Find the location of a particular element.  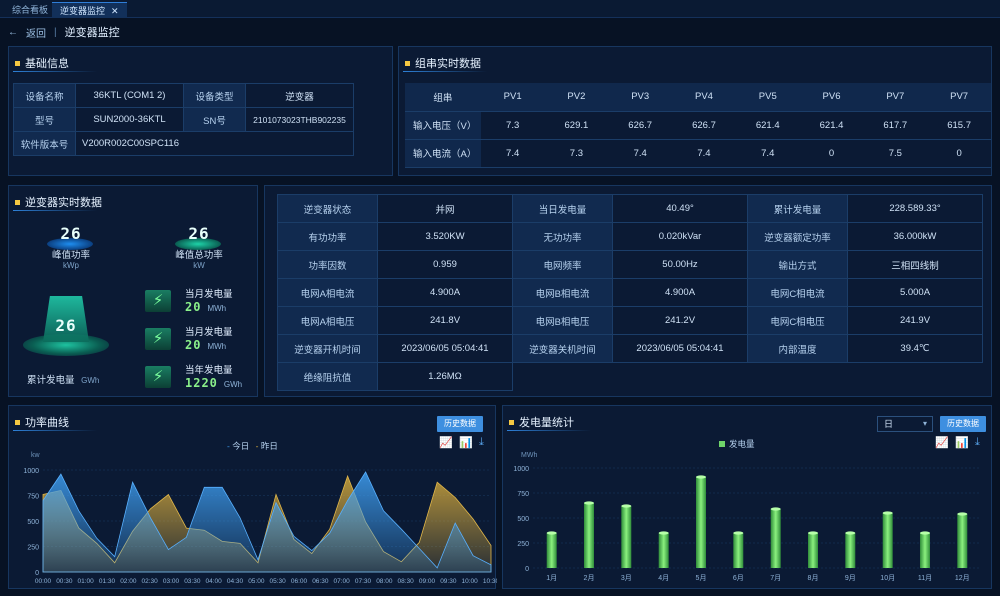

param-value: 0.020kVar is located at coordinates (680, 236).